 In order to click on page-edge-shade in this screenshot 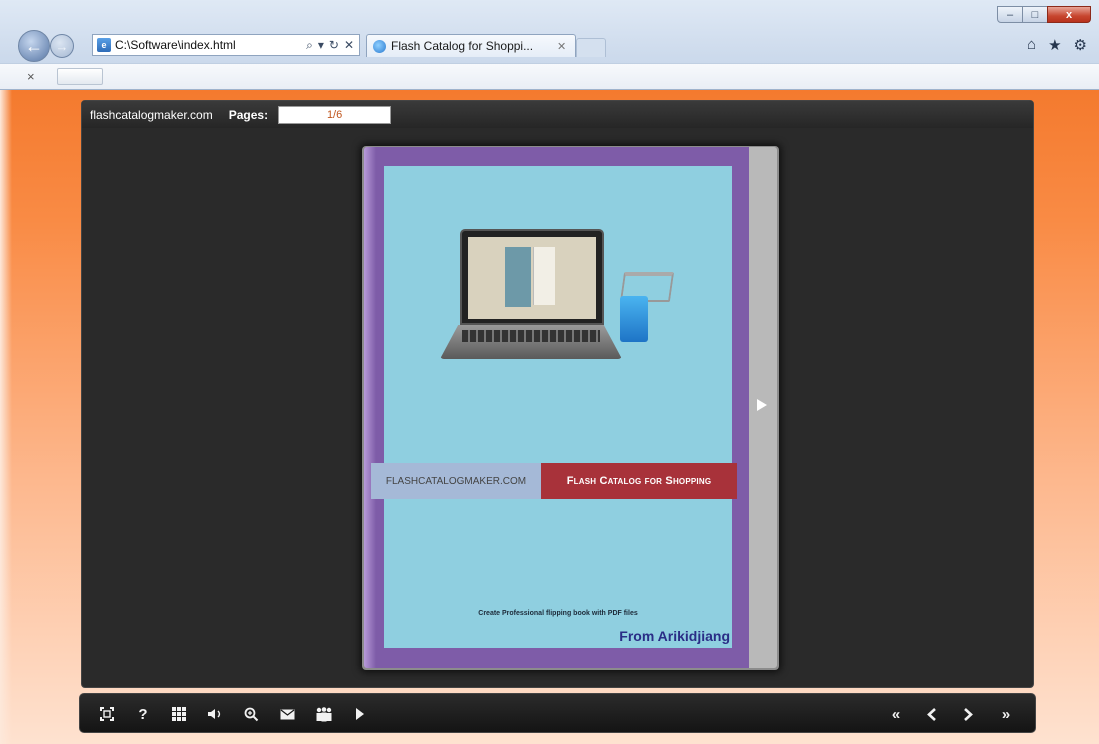, I will do `click(6, 417)`.